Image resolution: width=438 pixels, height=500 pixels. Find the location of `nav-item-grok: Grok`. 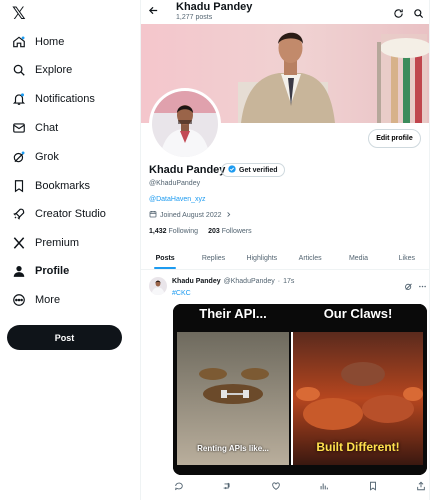

nav-item-grok: Grok is located at coordinates (35, 157).